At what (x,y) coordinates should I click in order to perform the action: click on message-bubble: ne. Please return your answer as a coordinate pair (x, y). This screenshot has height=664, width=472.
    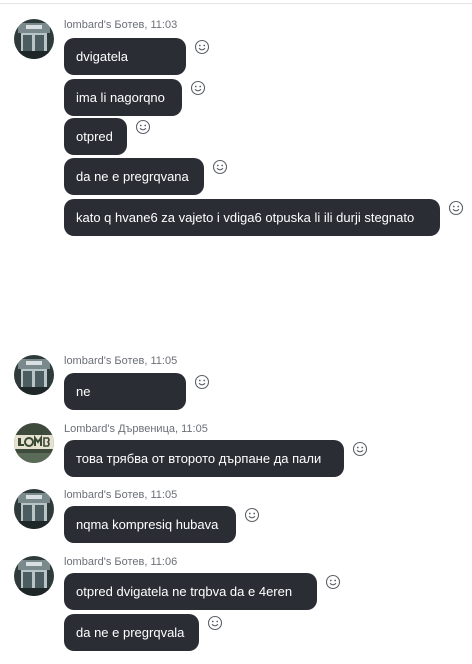
    Looking at the image, I should click on (125, 391).